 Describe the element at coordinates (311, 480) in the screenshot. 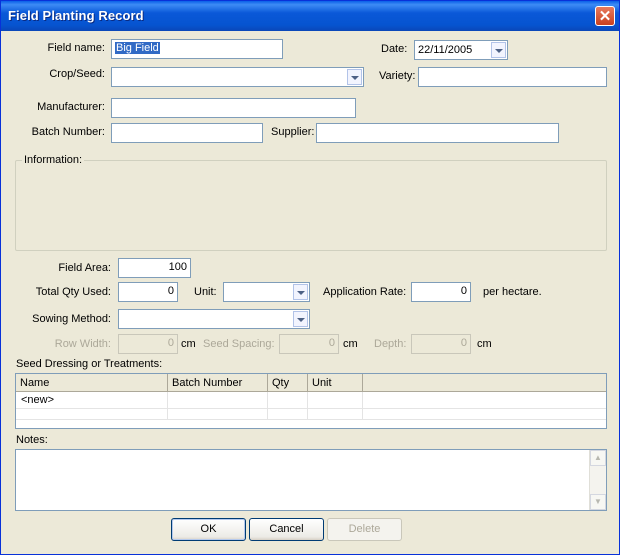

I see `notes-textarea: ▲ ▼` at that location.